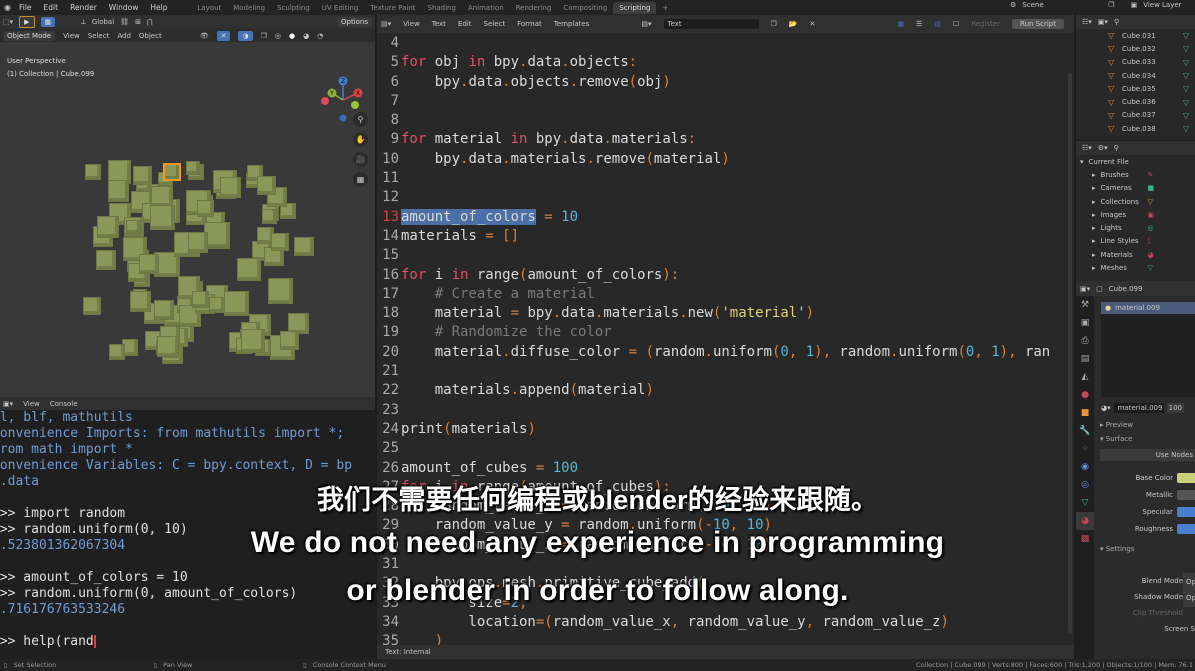 This screenshot has width=1195, height=671. Describe the element at coordinates (1162, 5) in the screenshot. I see `view-layer-selector: View Layer` at that location.